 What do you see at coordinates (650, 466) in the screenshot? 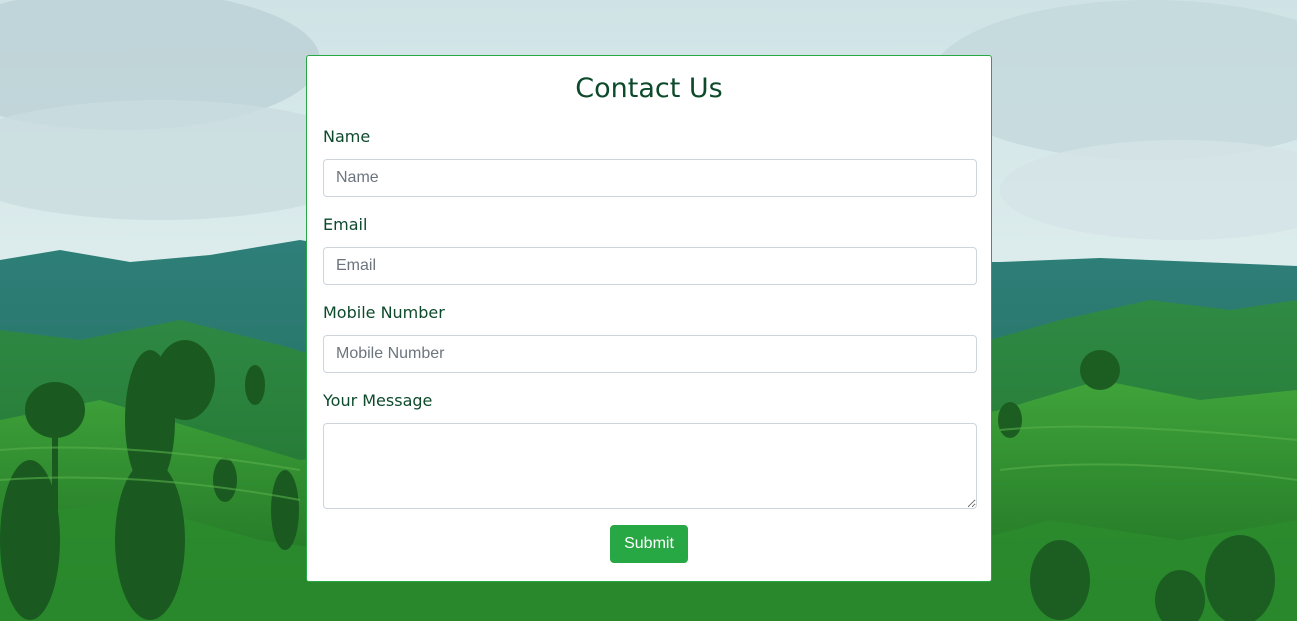
I see `message-textarea` at bounding box center [650, 466].